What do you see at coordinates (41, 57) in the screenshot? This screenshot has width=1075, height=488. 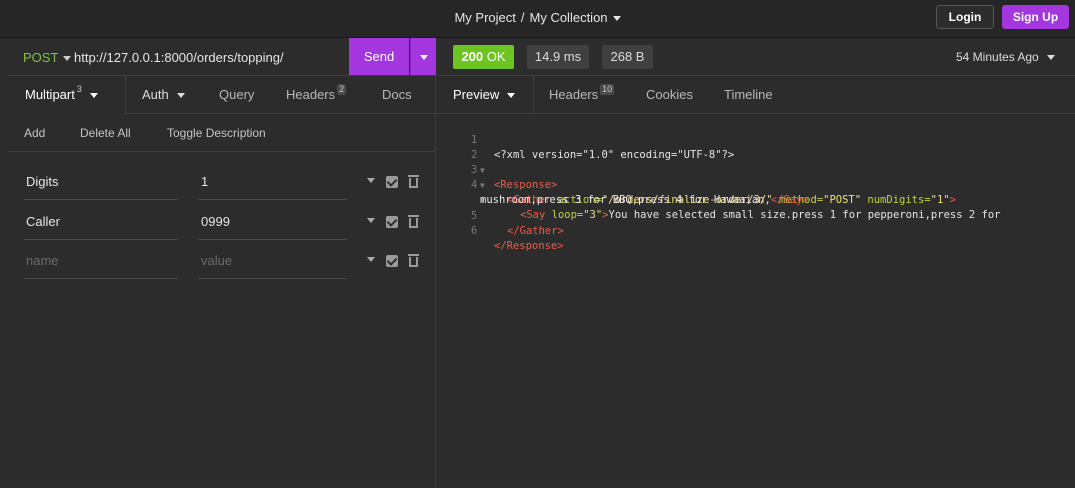 I see `method-label: POST` at bounding box center [41, 57].